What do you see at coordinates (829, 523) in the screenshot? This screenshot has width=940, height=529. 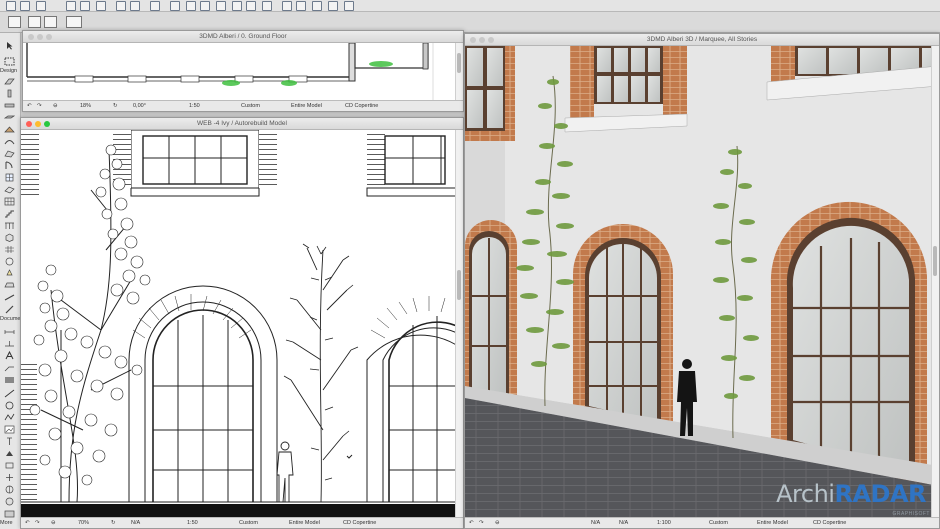 I see `3d-pen-set: CD Copertine` at bounding box center [829, 523].